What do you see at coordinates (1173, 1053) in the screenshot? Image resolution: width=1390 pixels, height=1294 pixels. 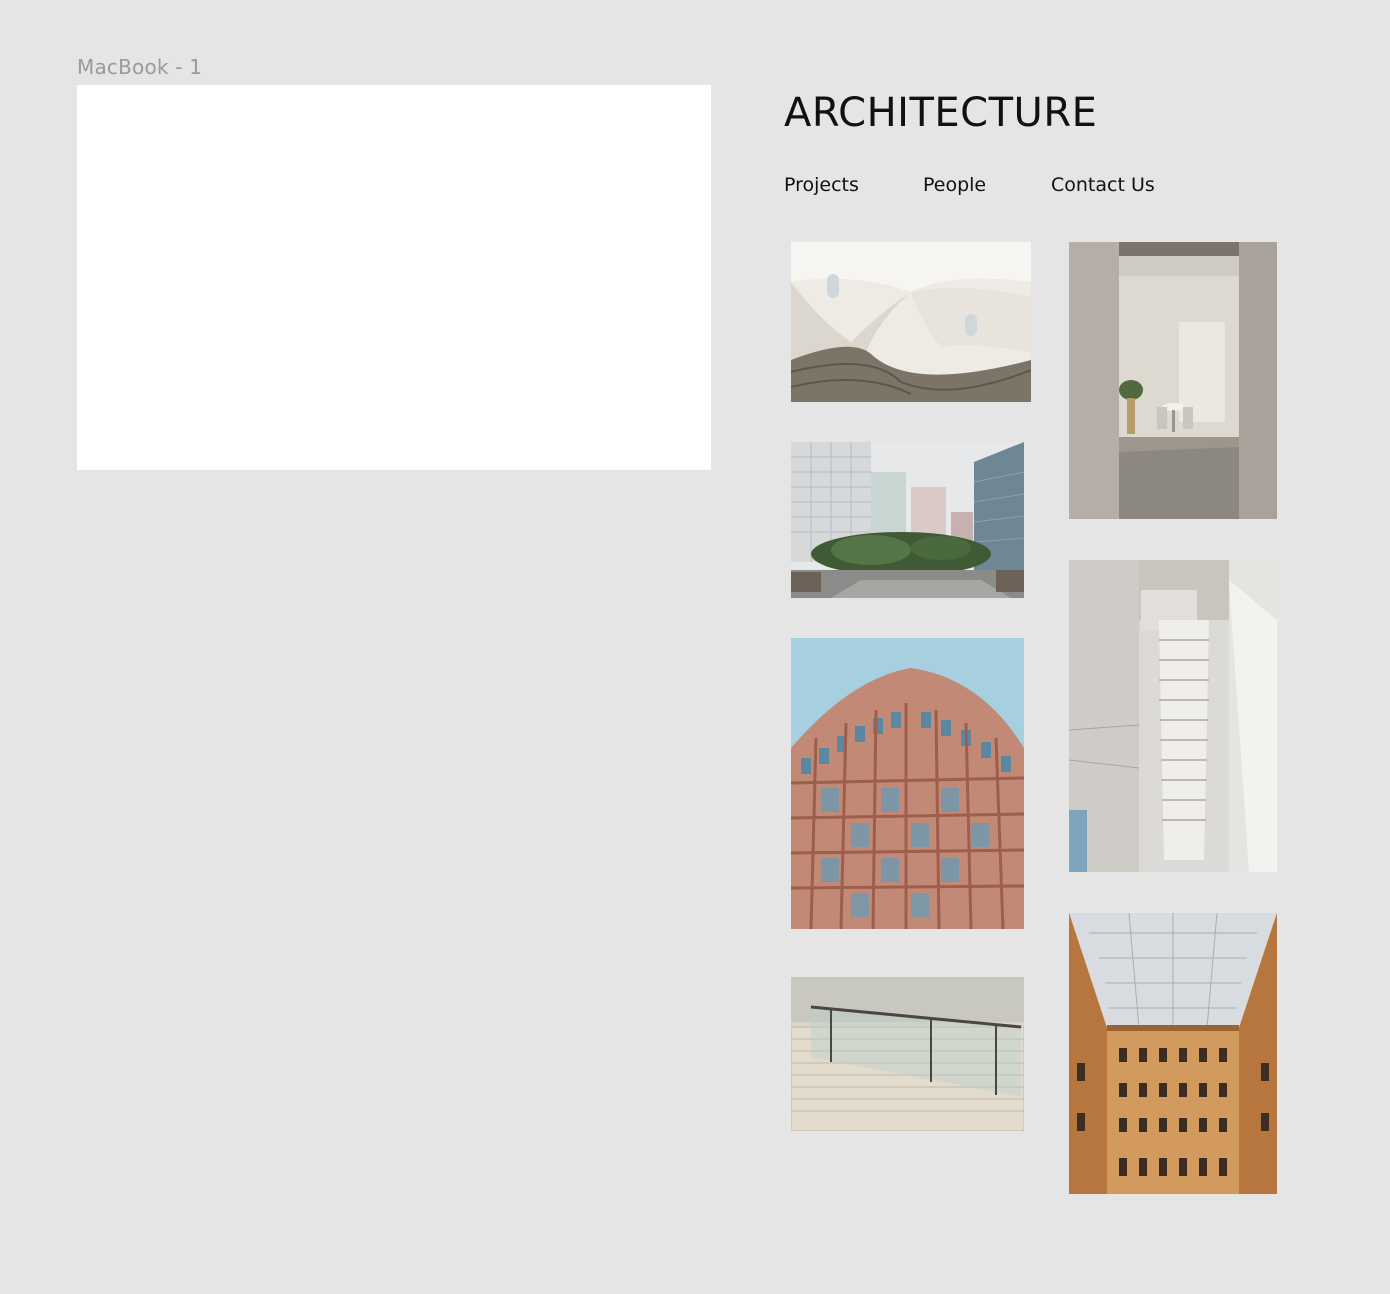 I see `gallery-image-courtyard-skylight` at bounding box center [1173, 1053].